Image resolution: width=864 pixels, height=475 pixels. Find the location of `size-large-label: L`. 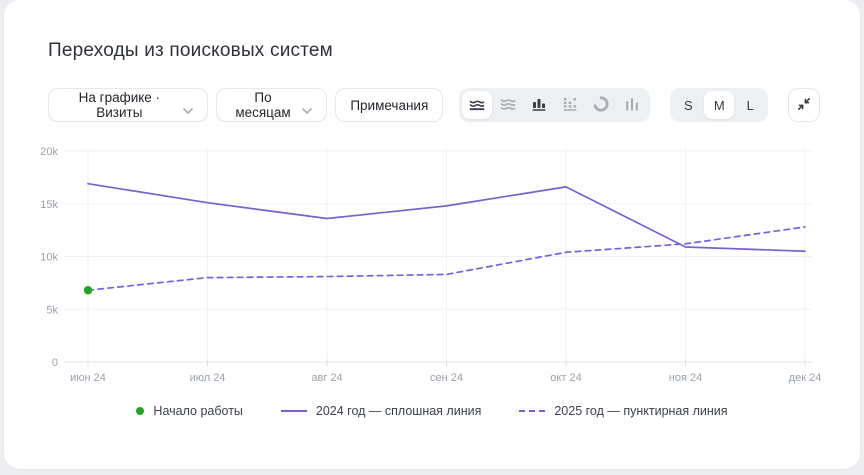

size-large-label: L is located at coordinates (750, 105).